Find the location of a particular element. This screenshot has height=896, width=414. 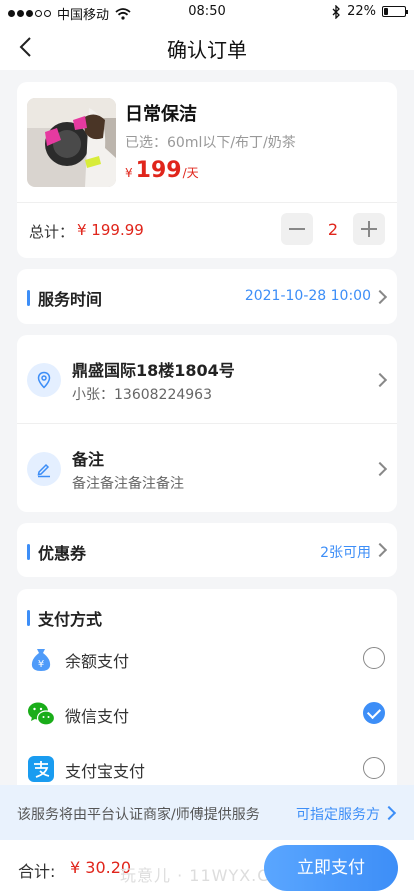

page-title: 确认订单 is located at coordinates (207, 50).